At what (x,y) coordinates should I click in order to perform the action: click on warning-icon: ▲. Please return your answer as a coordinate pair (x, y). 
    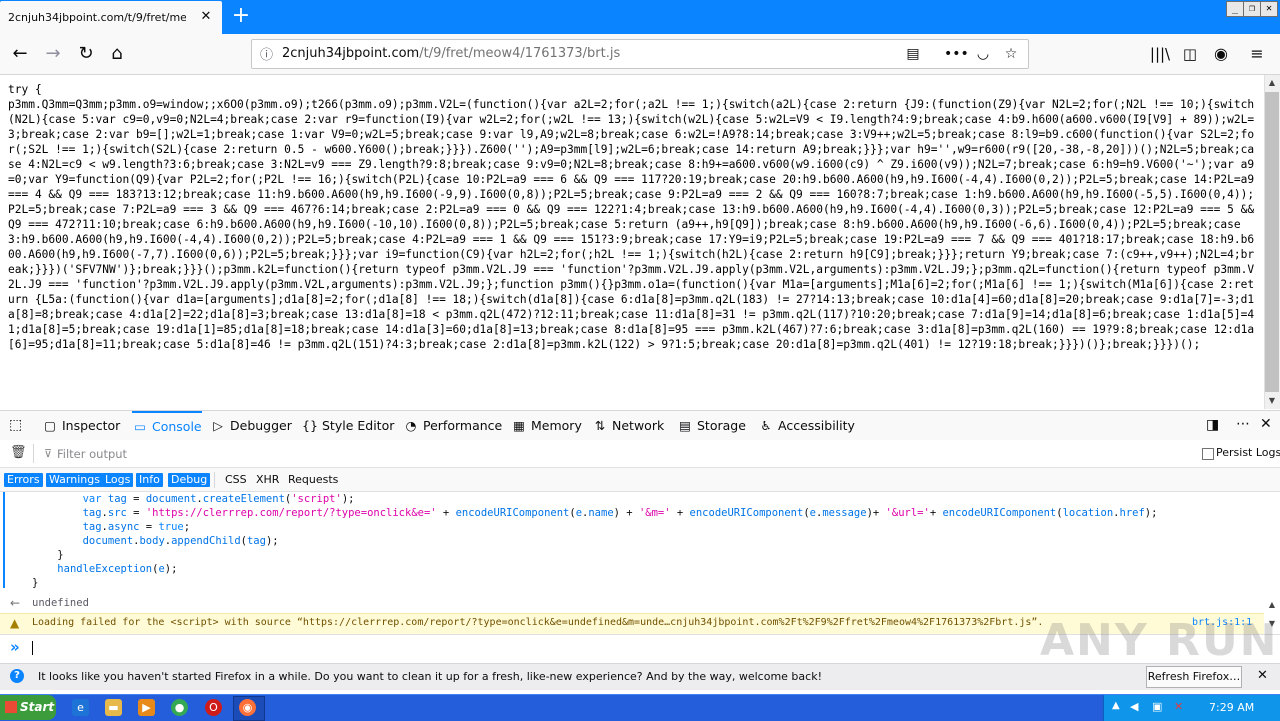
    Looking at the image, I should click on (15, 623).